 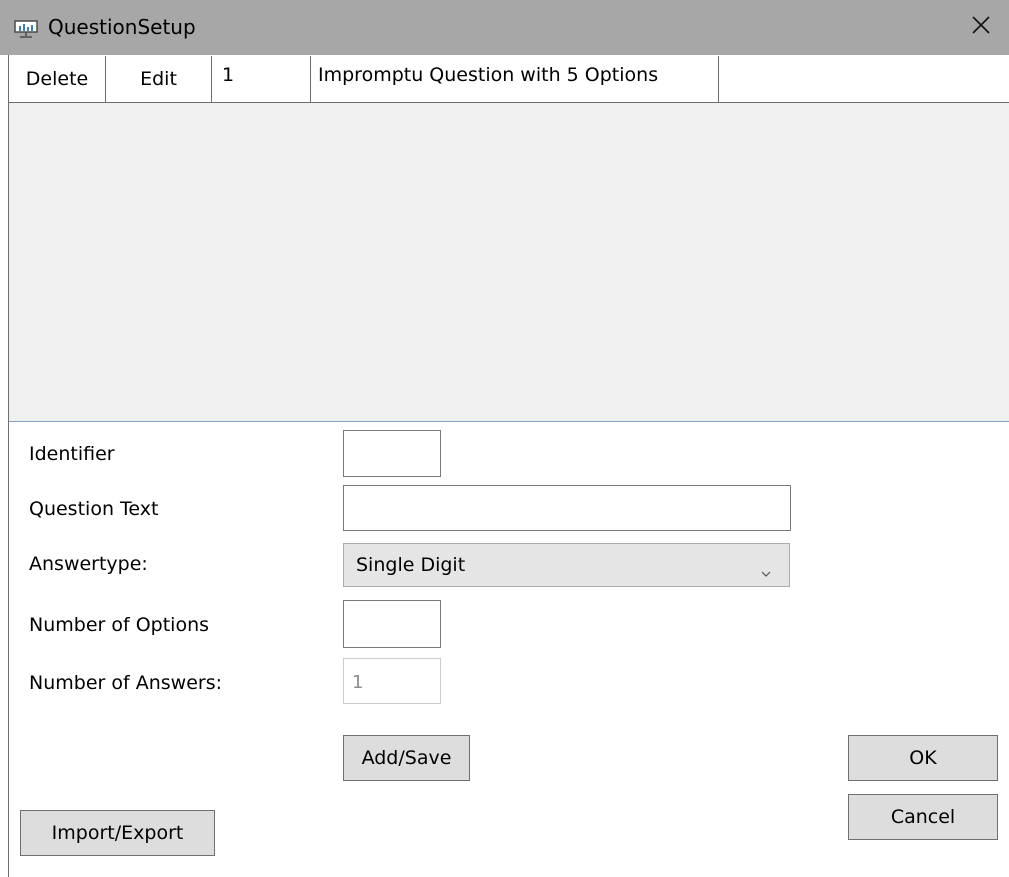 What do you see at coordinates (159, 79) in the screenshot?
I see `edit-row-button: Edit` at bounding box center [159, 79].